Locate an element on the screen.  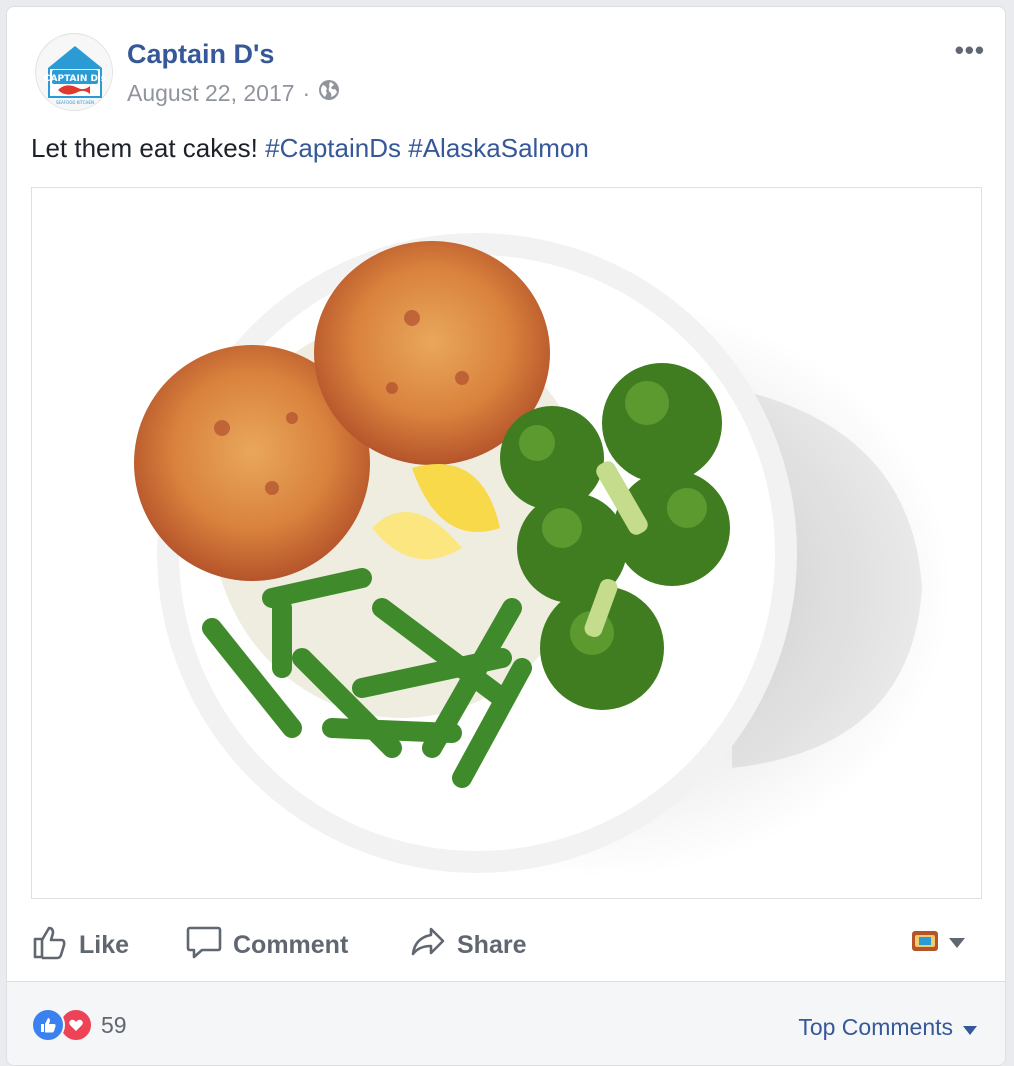
like-icon is located at coordinates (50, 945).